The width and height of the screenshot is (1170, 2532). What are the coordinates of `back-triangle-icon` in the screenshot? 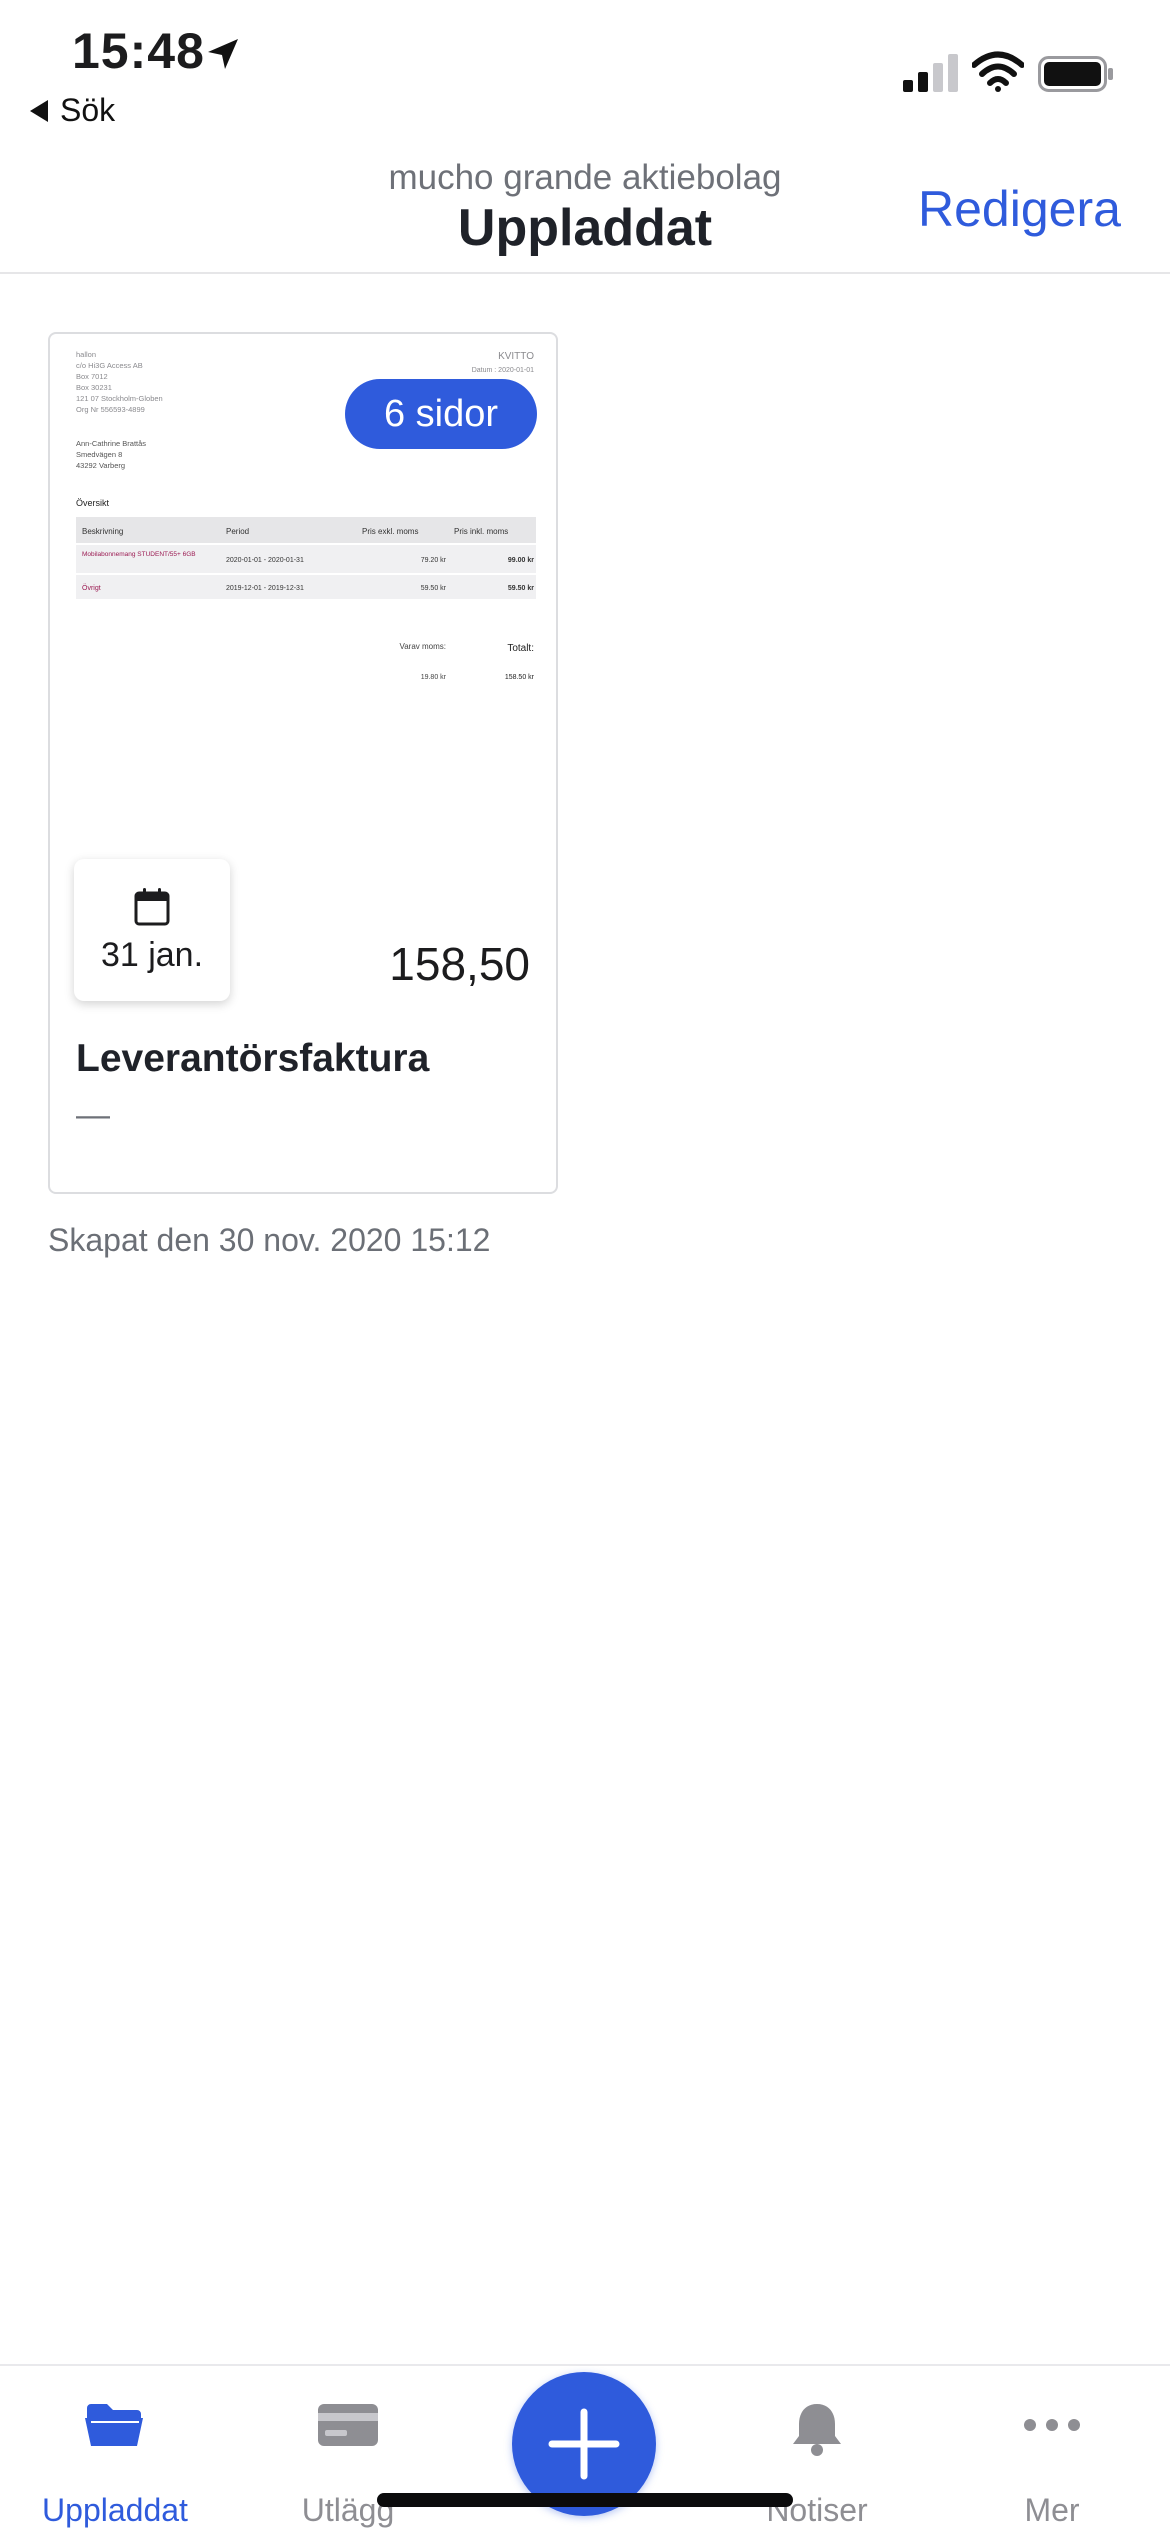 It's located at (39, 110).